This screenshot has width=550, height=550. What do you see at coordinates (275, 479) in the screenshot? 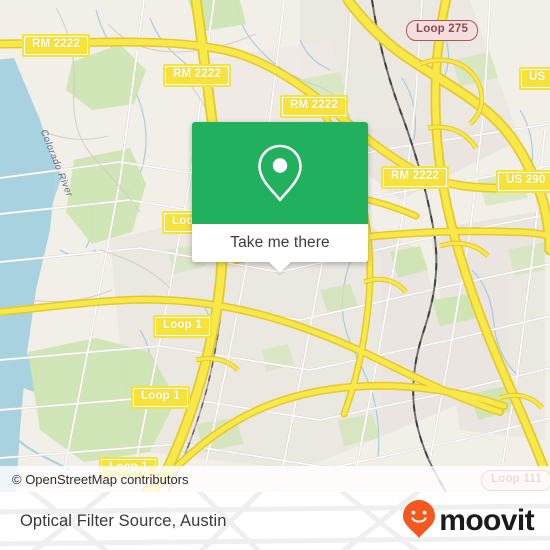
I see `map-attribution-bar: © OpenStreetMap contributors` at bounding box center [275, 479].